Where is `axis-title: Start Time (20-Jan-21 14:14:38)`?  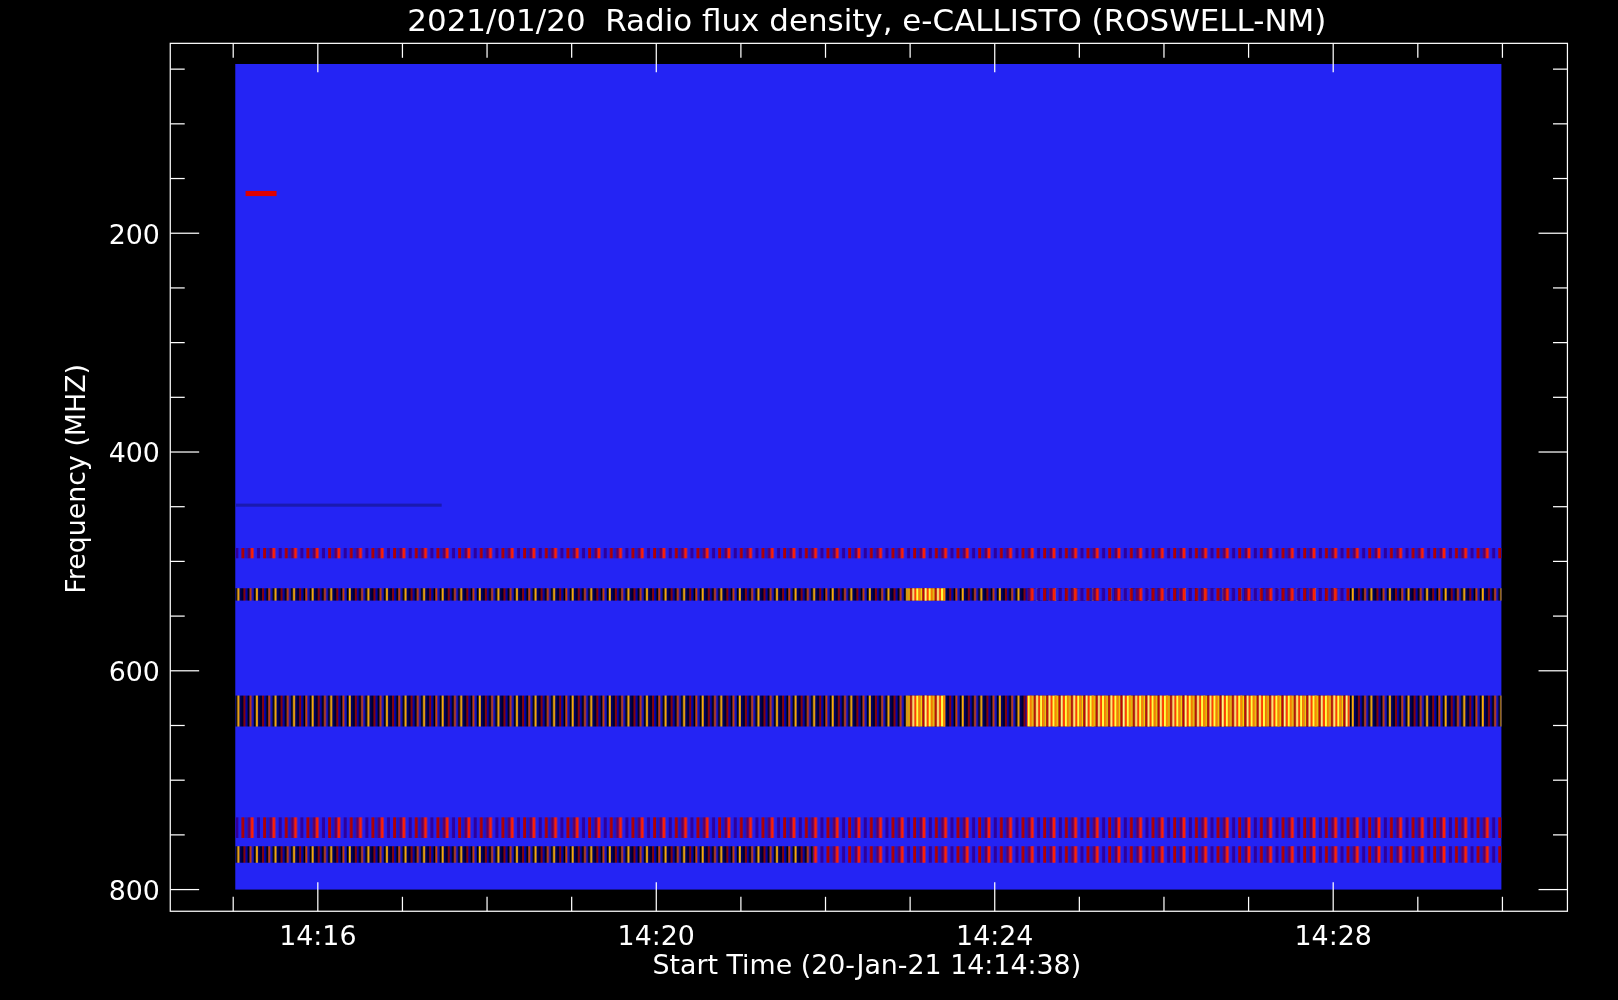
axis-title: Start Time (20-Jan-21 14:14:38) is located at coordinates (867, 965).